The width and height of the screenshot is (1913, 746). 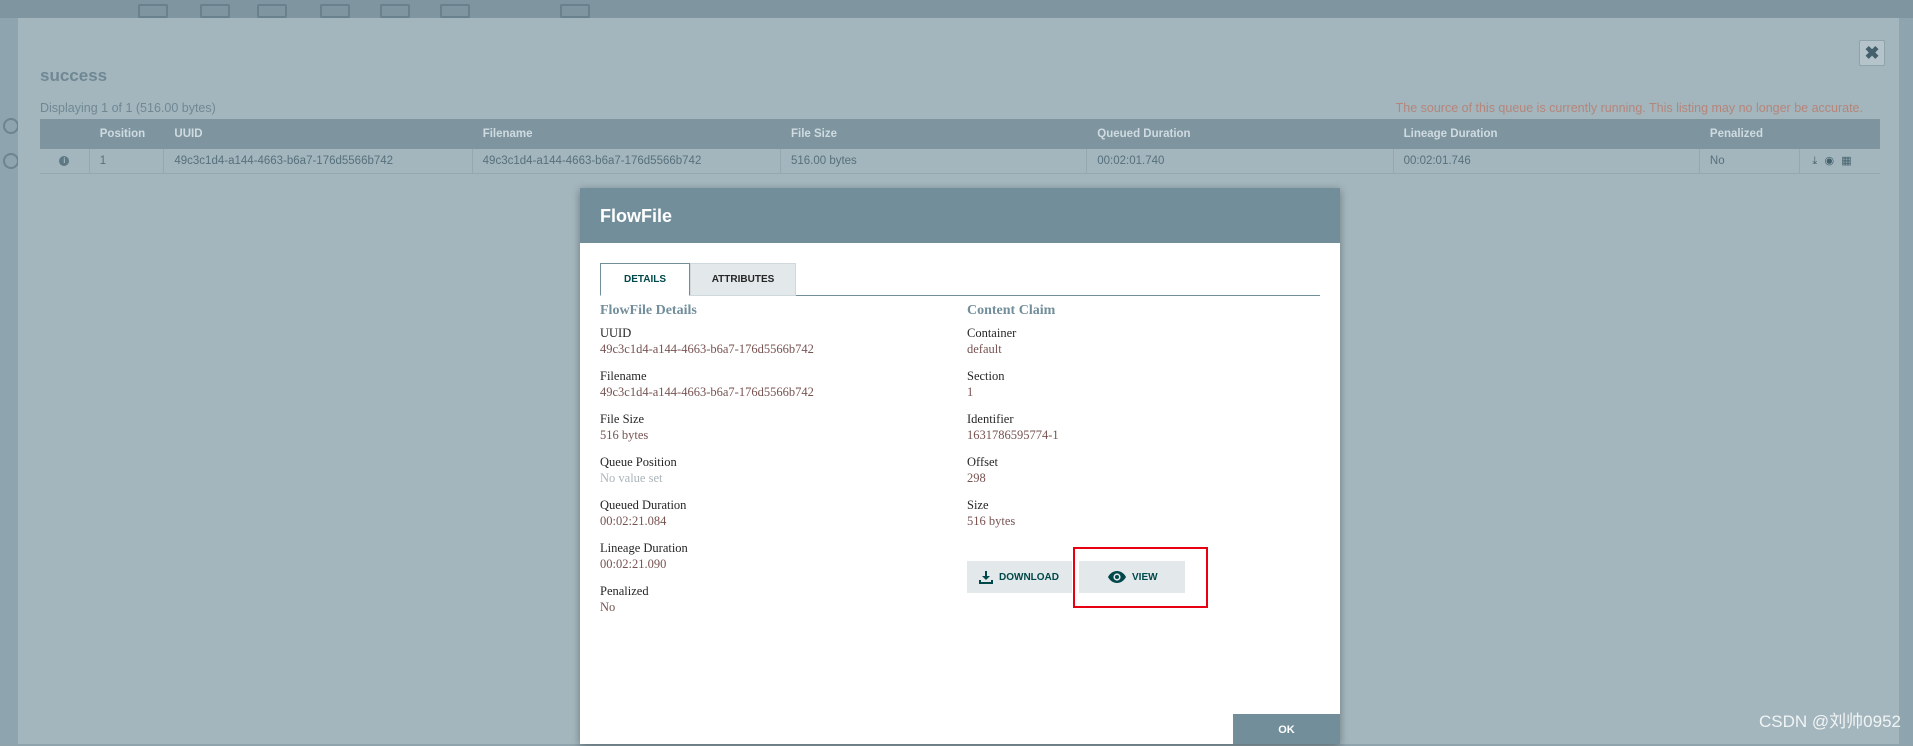 What do you see at coordinates (1840, 134) in the screenshot?
I see `column-header-actions` at bounding box center [1840, 134].